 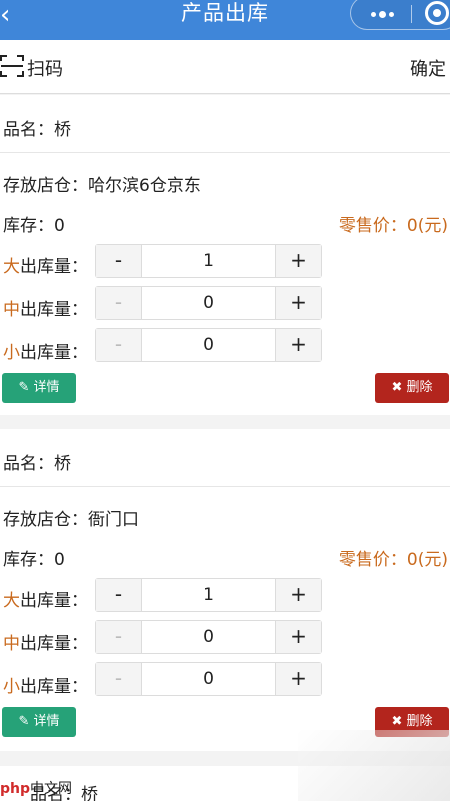 What do you see at coordinates (15, 789) in the screenshot?
I see `watermark-php: php` at bounding box center [15, 789].